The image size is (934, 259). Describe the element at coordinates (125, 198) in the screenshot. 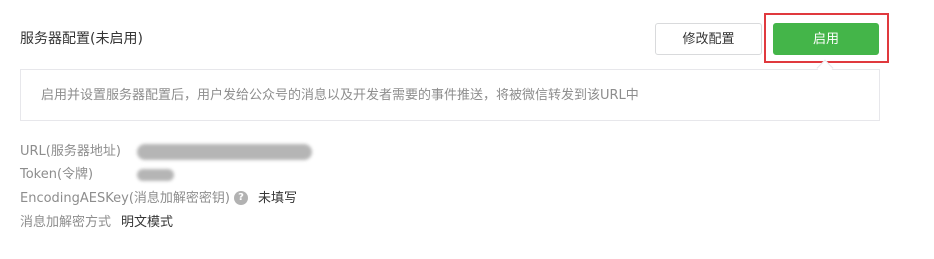

I see `aes-key-label: EncodingAESKey(消息加解密密钥)` at that location.